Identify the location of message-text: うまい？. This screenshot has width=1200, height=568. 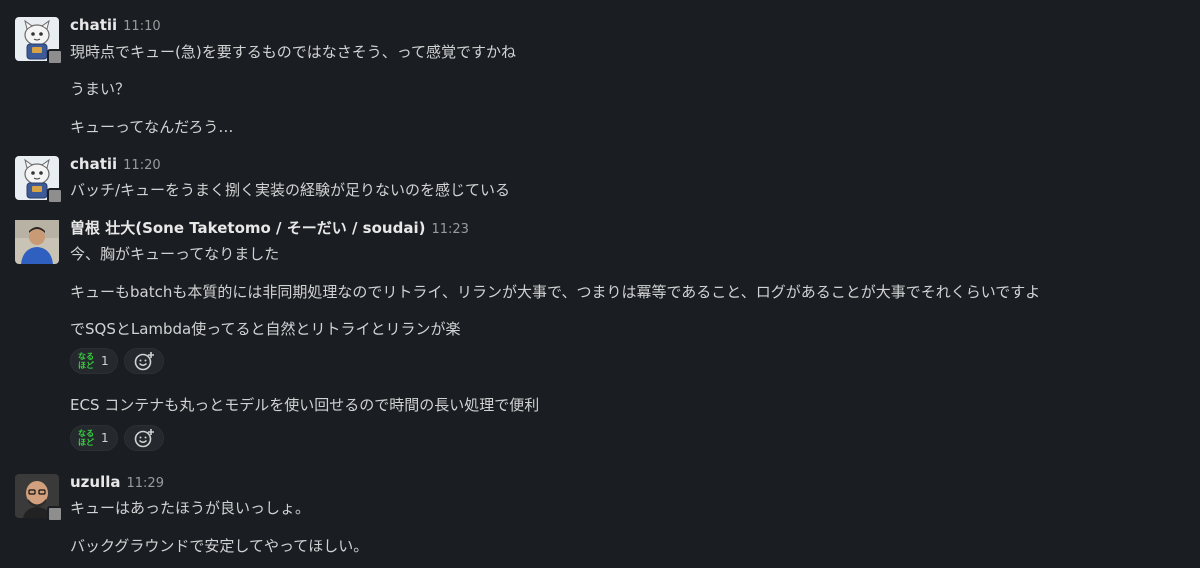
(100, 89).